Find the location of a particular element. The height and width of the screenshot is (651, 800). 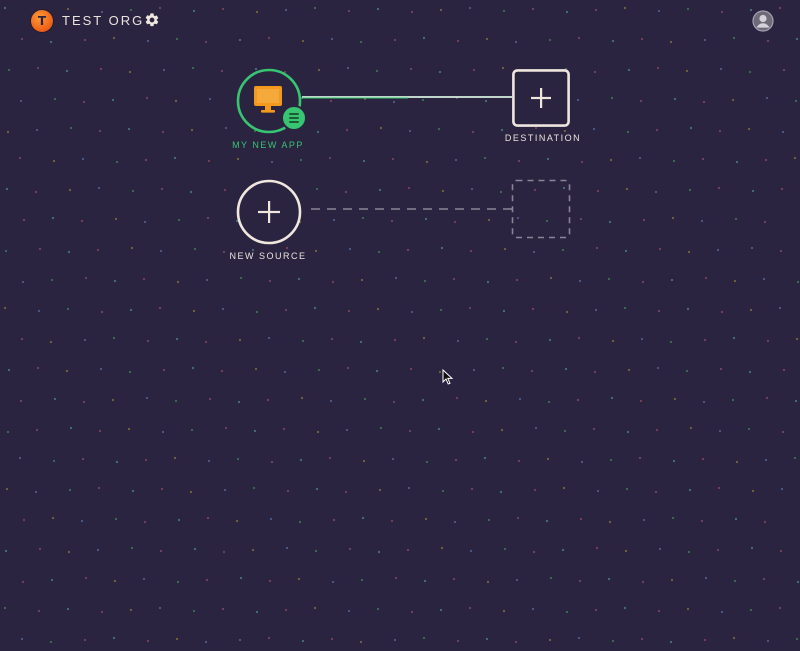

placeholder-destination-box is located at coordinates (541, 209).